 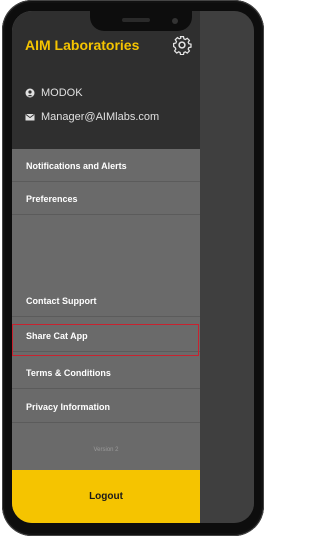 I want to click on menu-item-contact-support: Contact Support, so click(x=106, y=301).